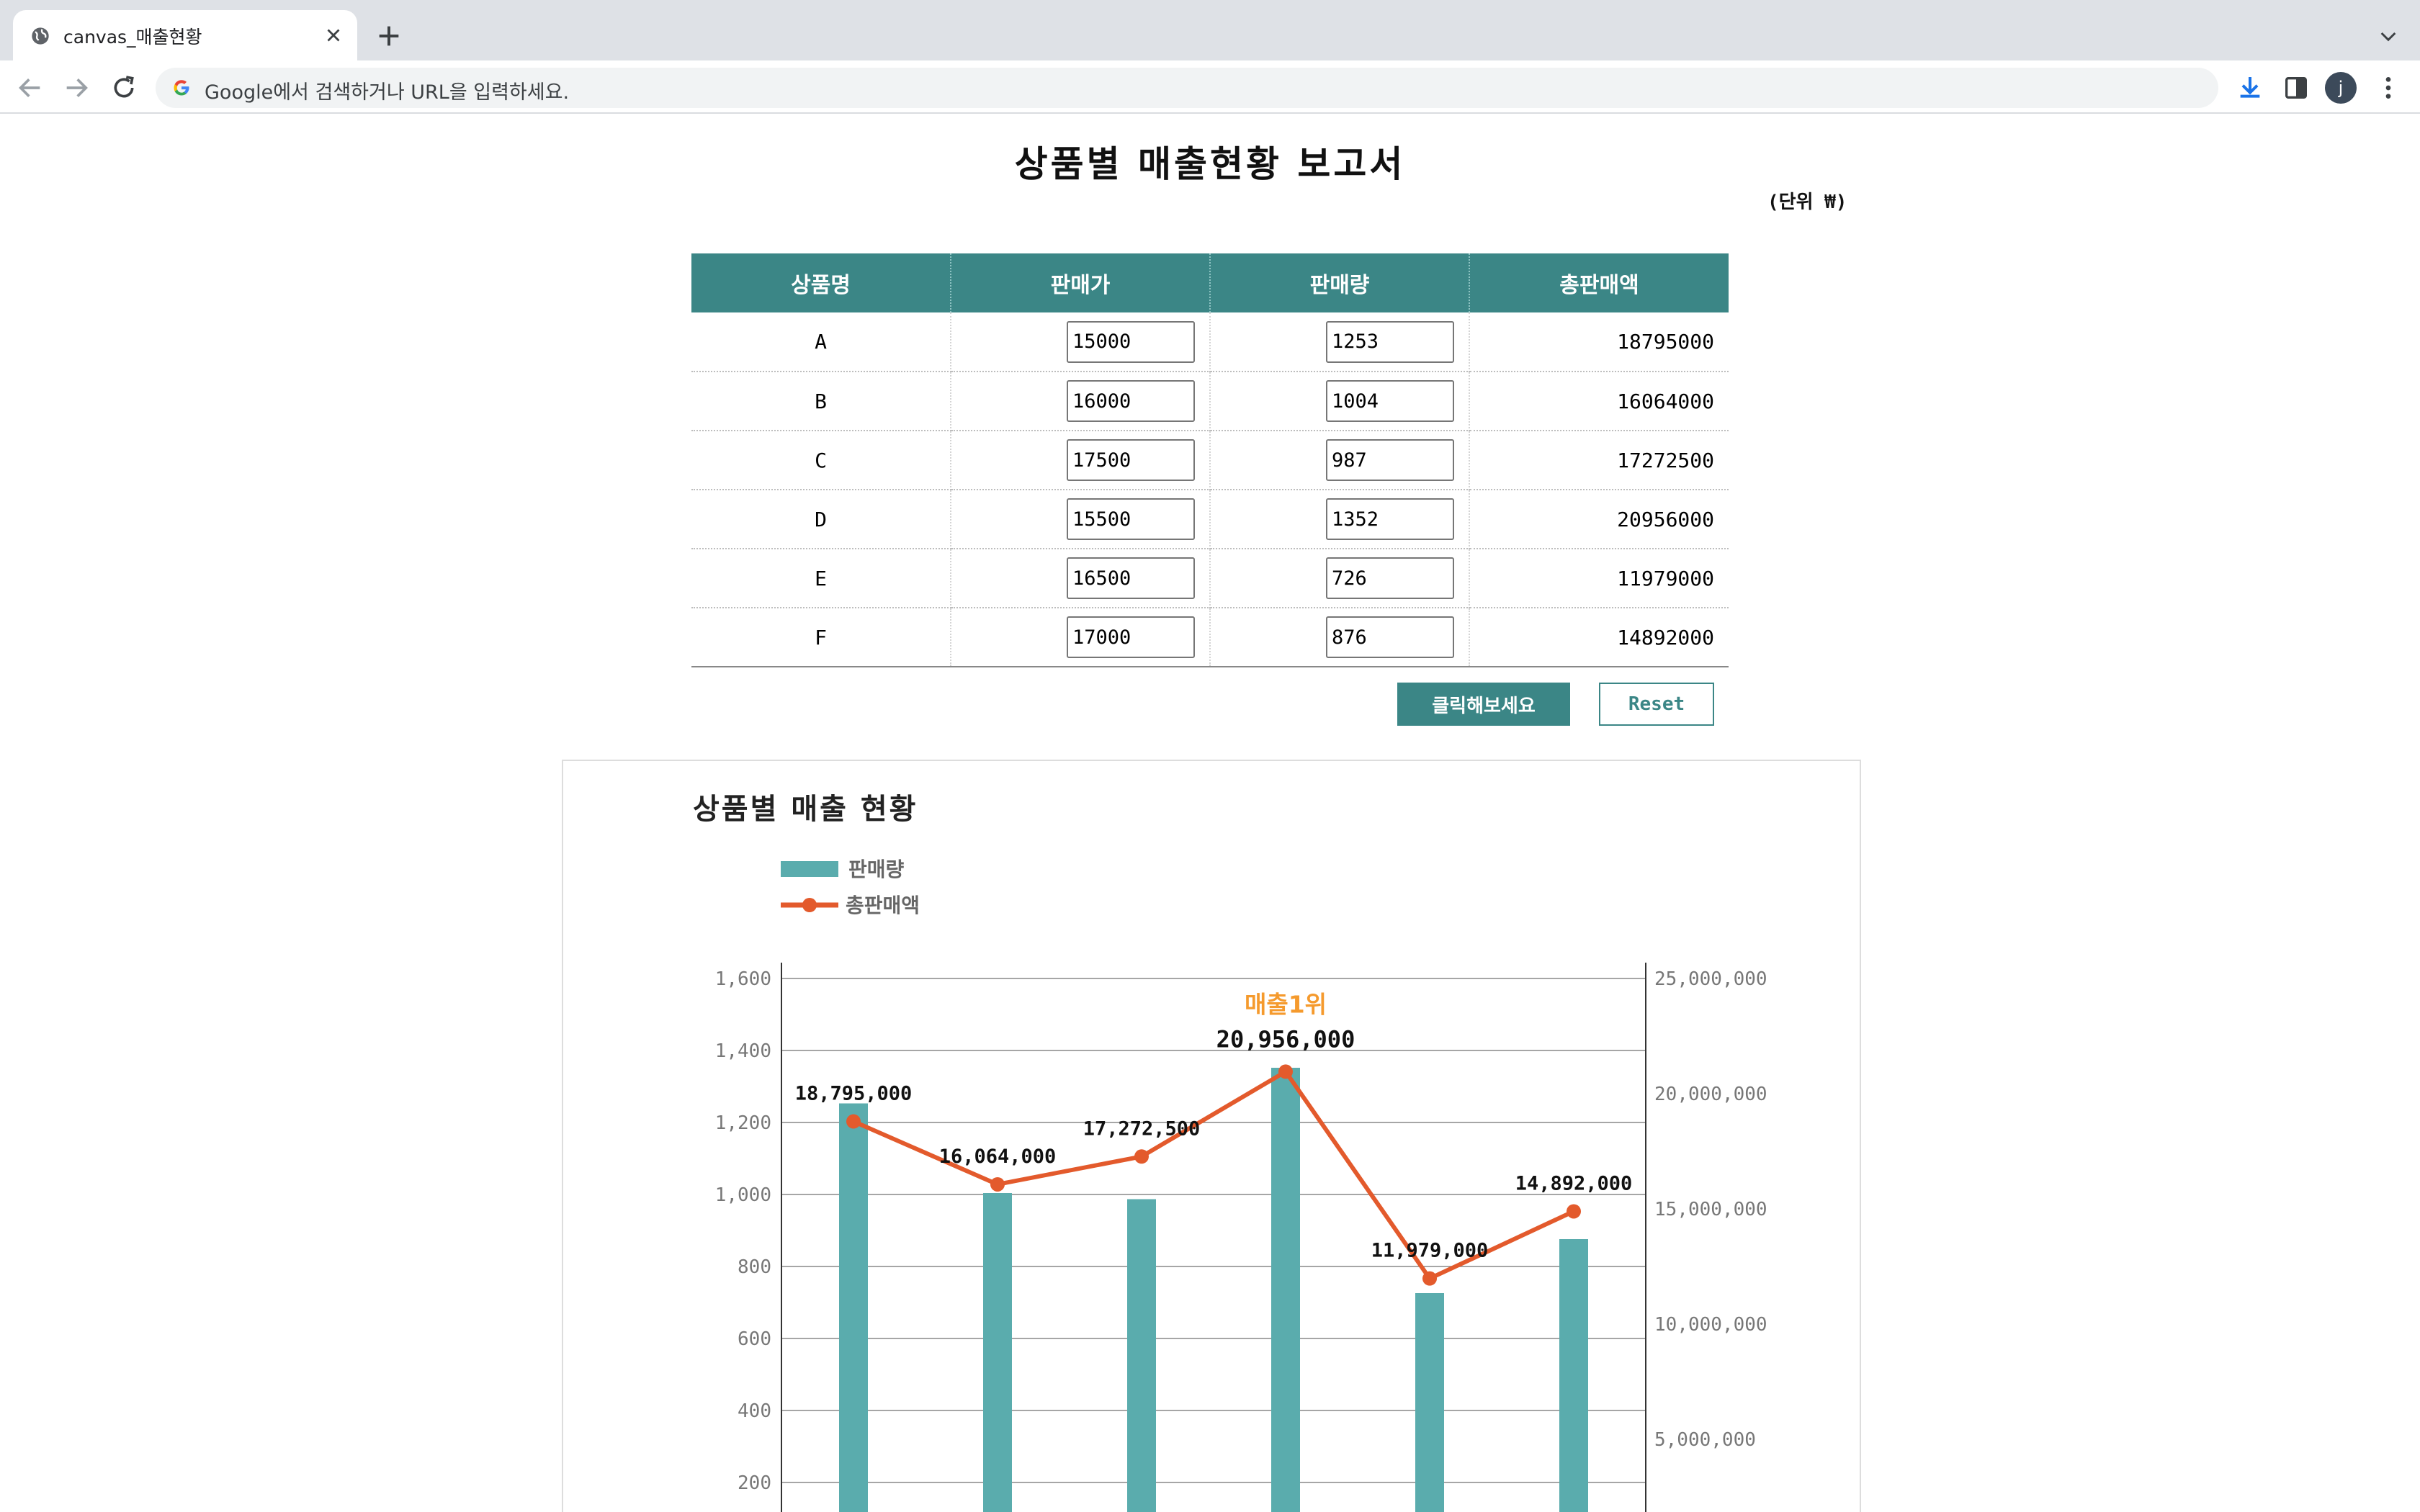 The width and height of the screenshot is (2420, 1512). I want to click on browser-tab-bar: canvas_매출현황, so click(1210, 30).